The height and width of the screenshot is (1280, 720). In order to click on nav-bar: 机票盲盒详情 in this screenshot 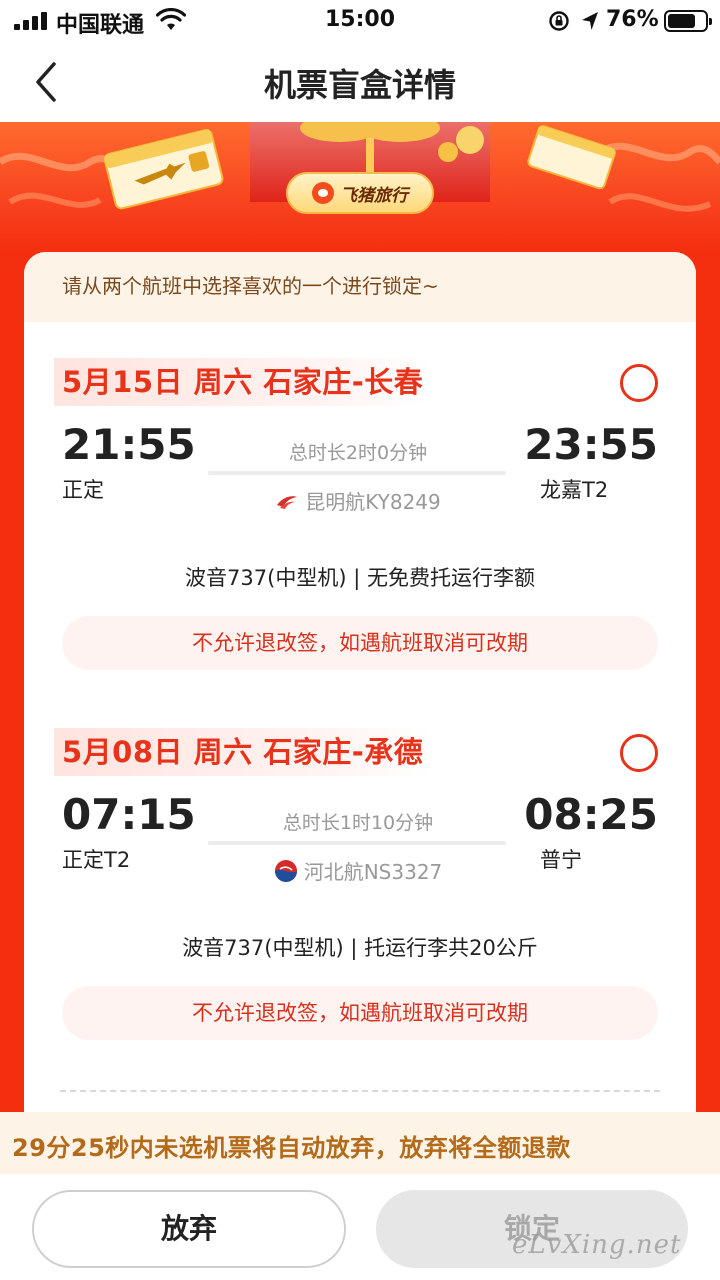, I will do `click(360, 83)`.